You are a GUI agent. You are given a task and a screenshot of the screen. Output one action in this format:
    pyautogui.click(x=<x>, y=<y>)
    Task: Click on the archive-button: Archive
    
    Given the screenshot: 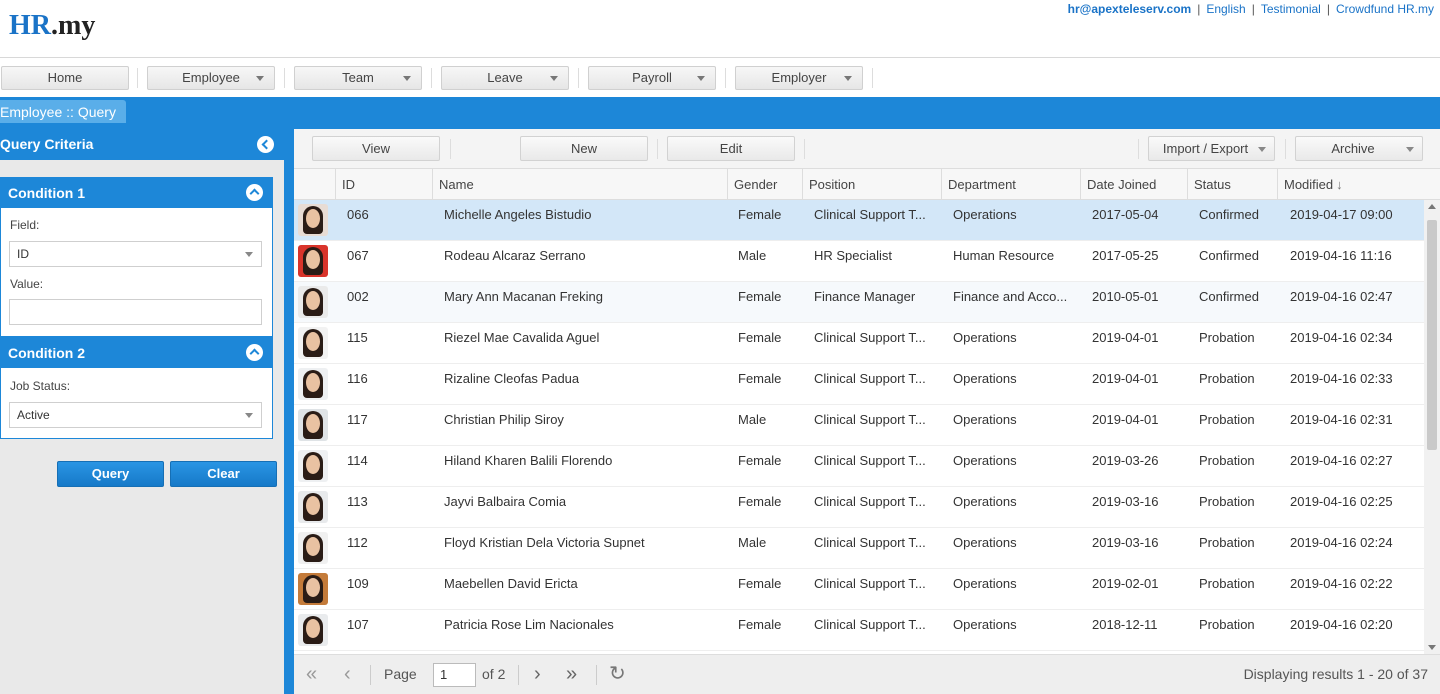 What is the action you would take?
    pyautogui.click(x=1359, y=148)
    